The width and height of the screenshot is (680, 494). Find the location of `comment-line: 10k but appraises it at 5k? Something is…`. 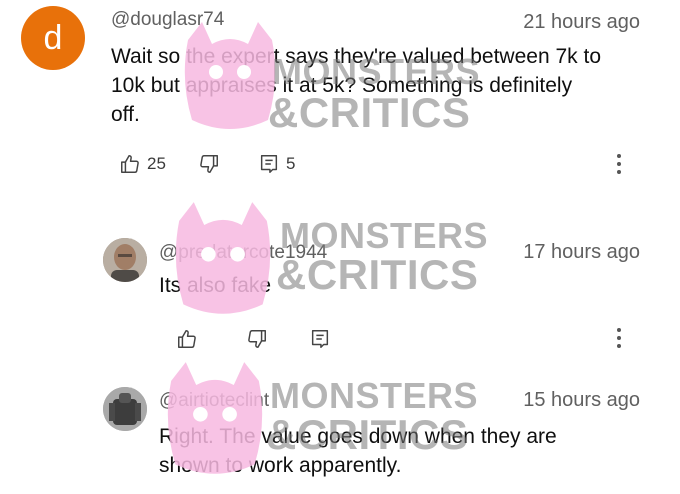

comment-line: 10k but appraises it at 5k? Something is… is located at coordinates (342, 85).